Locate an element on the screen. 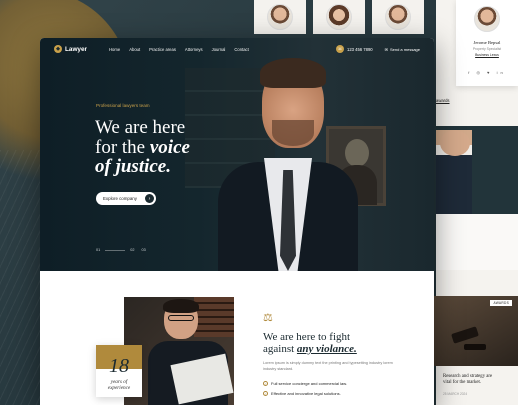 The image size is (518, 405). arrow-right-icon: › is located at coordinates (149, 198).